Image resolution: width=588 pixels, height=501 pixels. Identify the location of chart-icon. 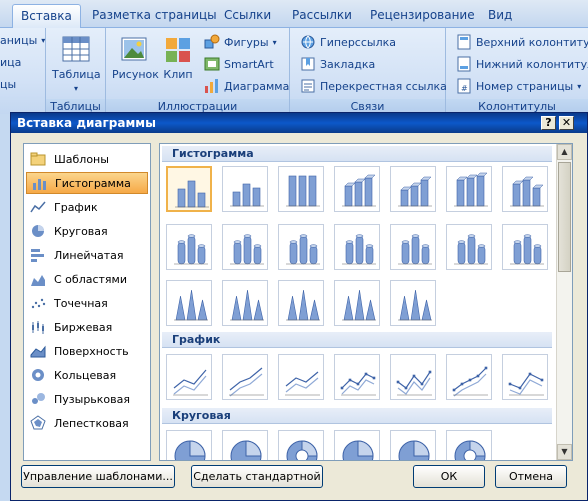
(211, 86).